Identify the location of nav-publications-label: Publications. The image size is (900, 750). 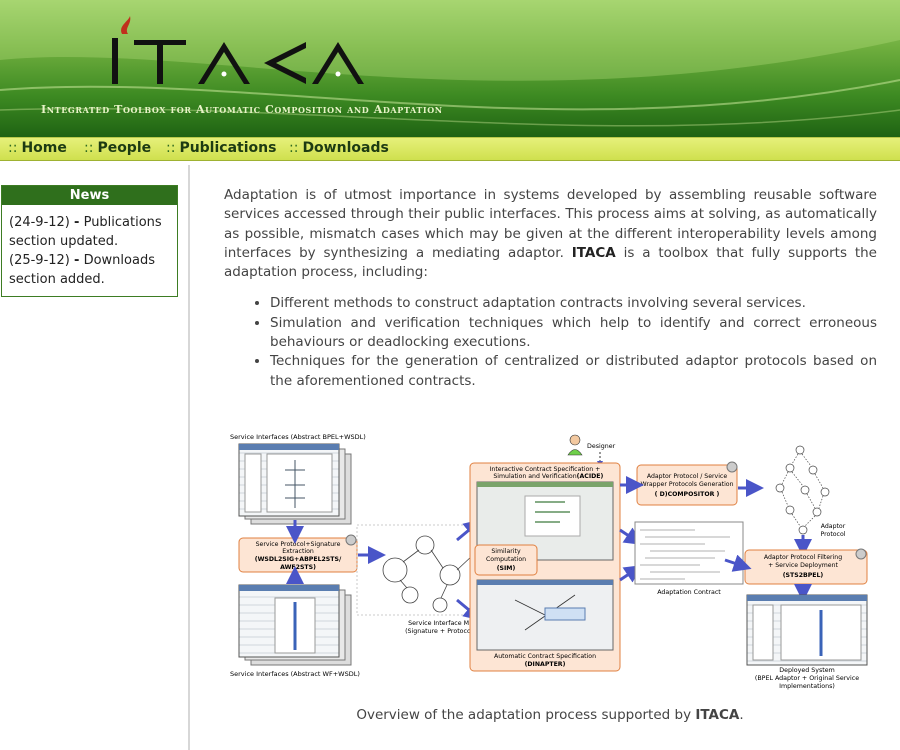
(228, 148).